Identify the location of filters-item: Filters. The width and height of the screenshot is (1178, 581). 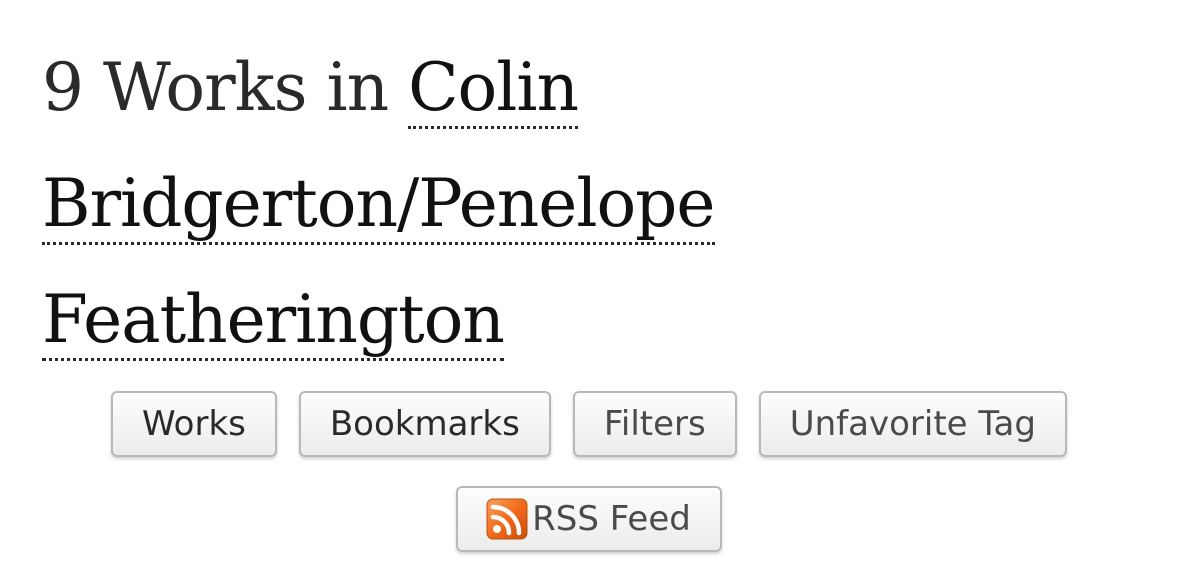
(654, 424).